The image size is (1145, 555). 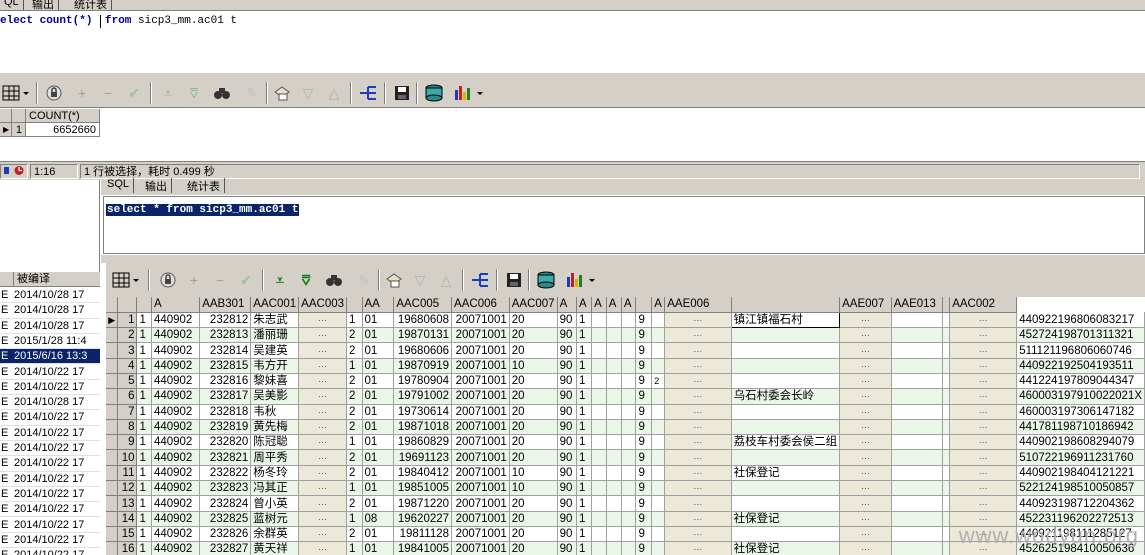 What do you see at coordinates (423, 366) in the screenshot?
I see `table-cell: 19870919` at bounding box center [423, 366].